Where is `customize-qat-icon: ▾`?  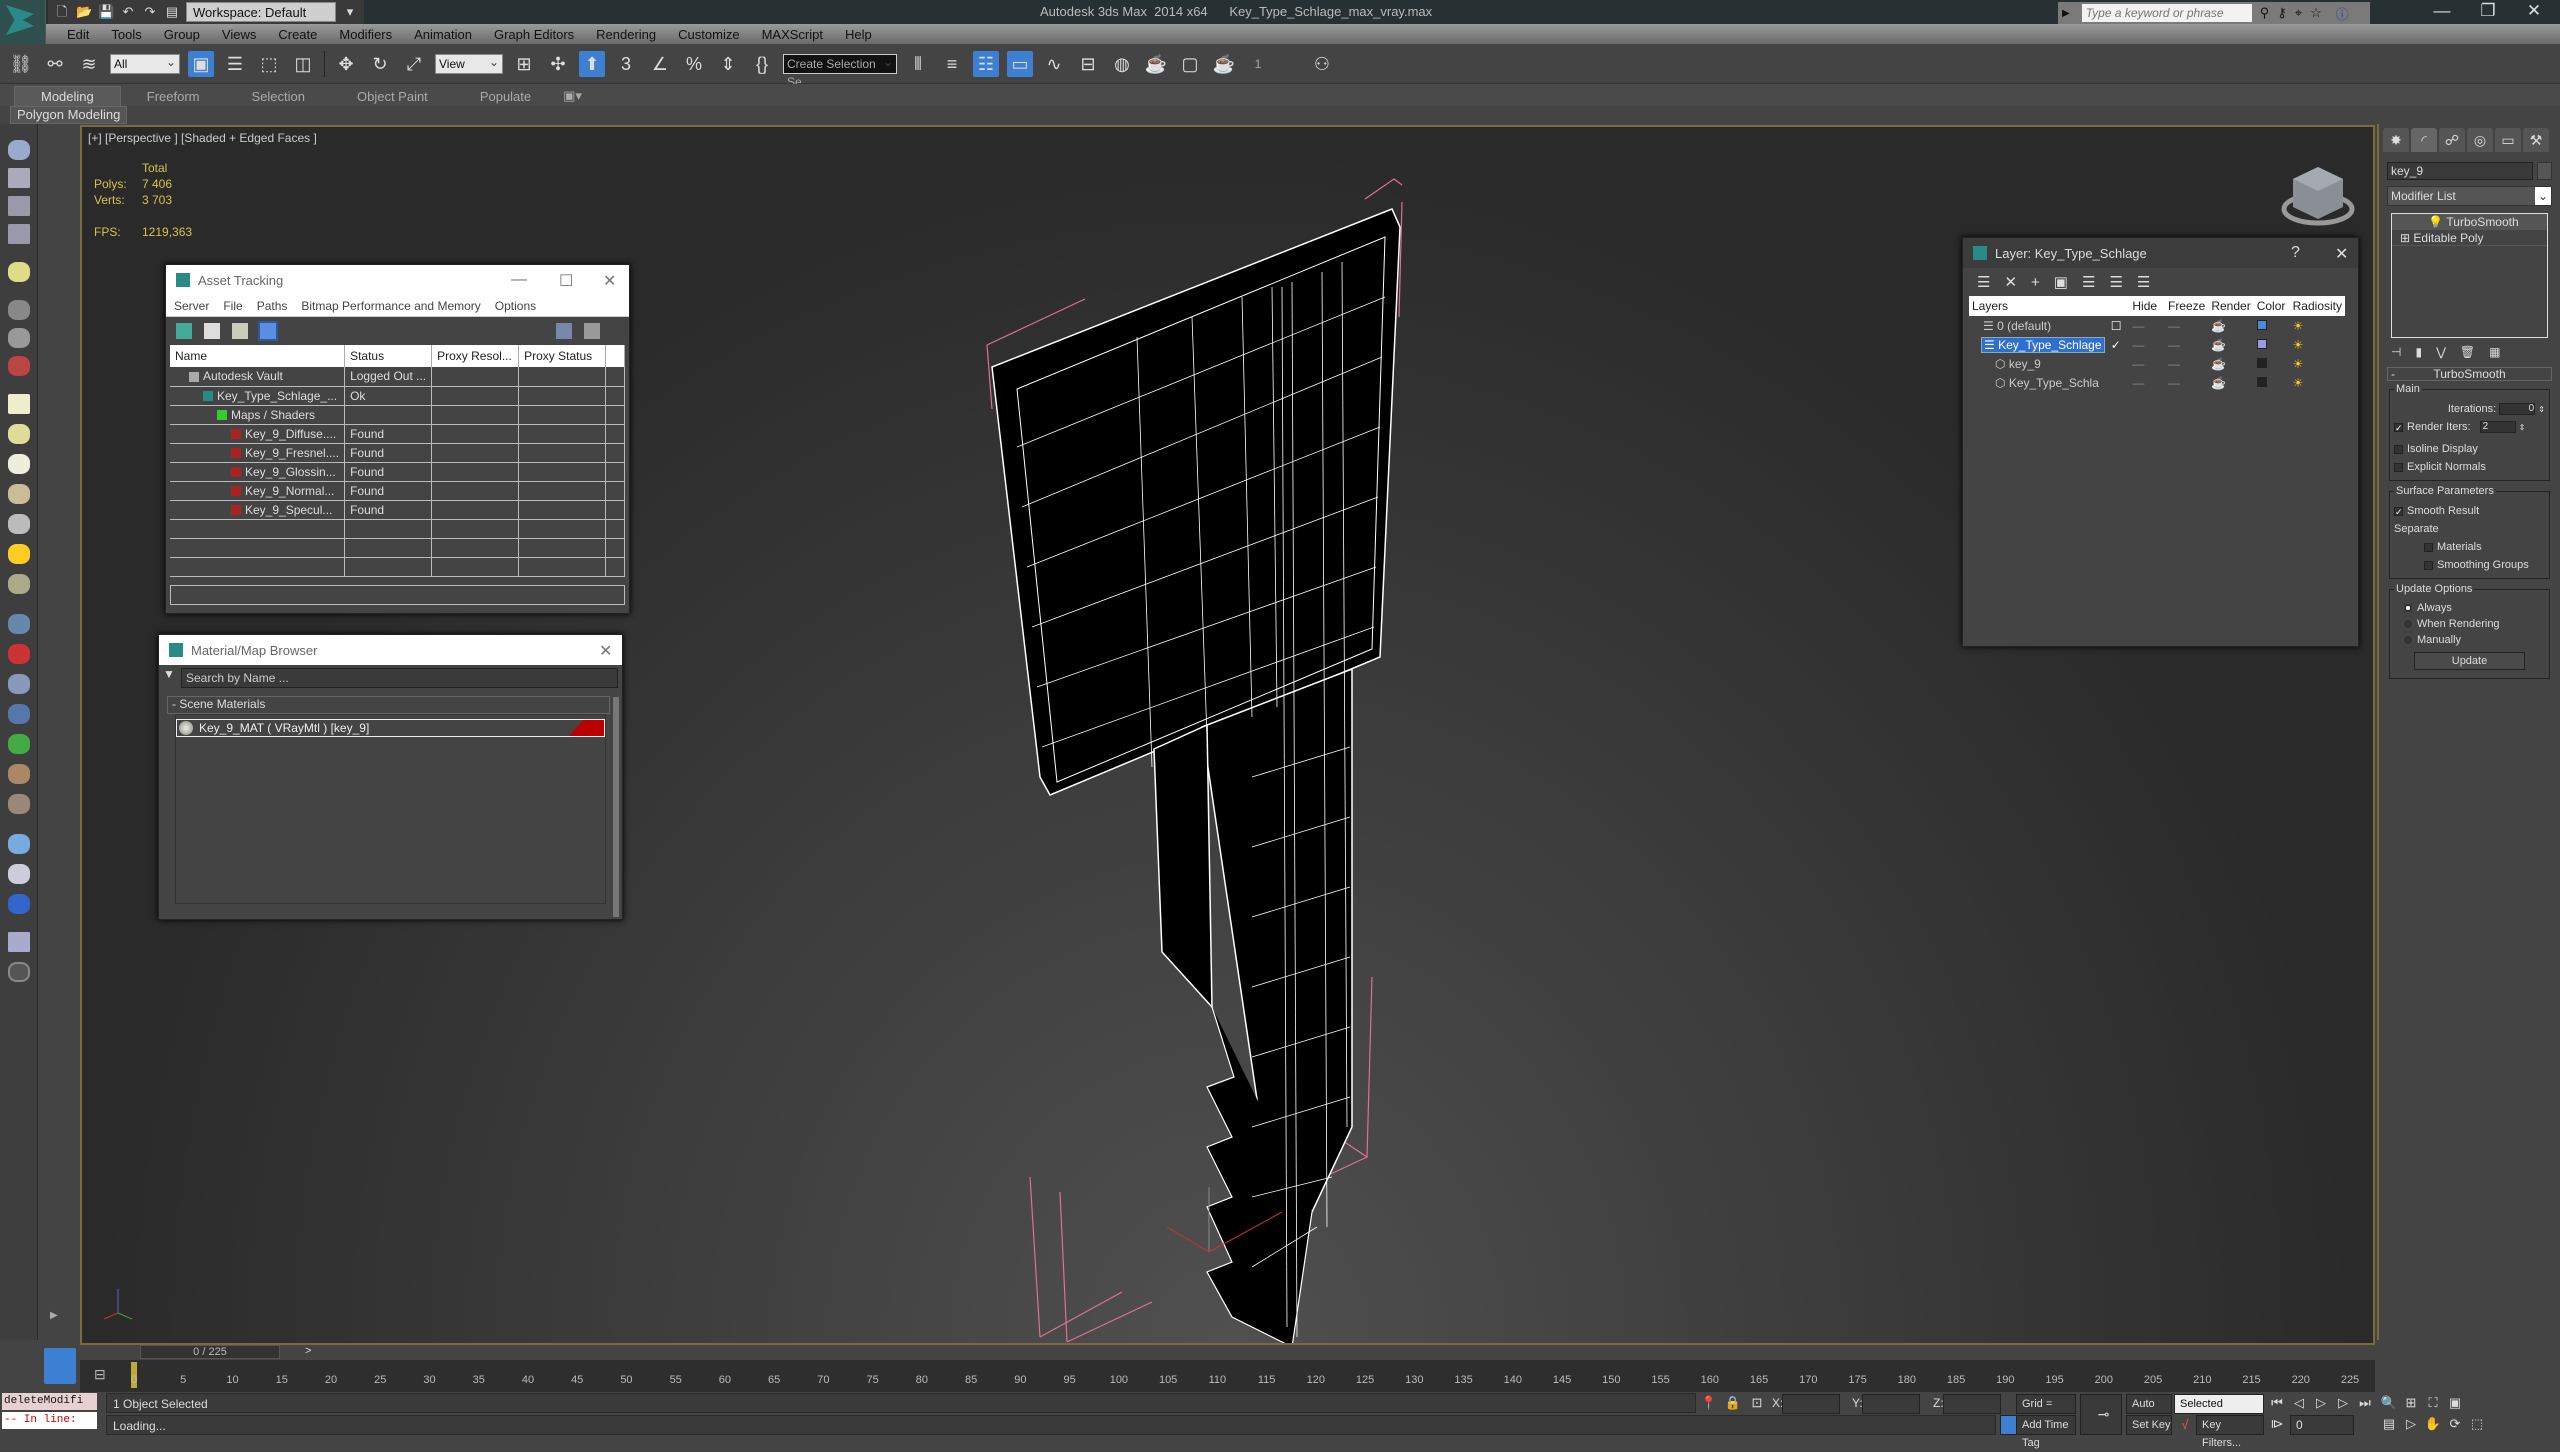
customize-qat-icon: ▾ is located at coordinates (350, 12).